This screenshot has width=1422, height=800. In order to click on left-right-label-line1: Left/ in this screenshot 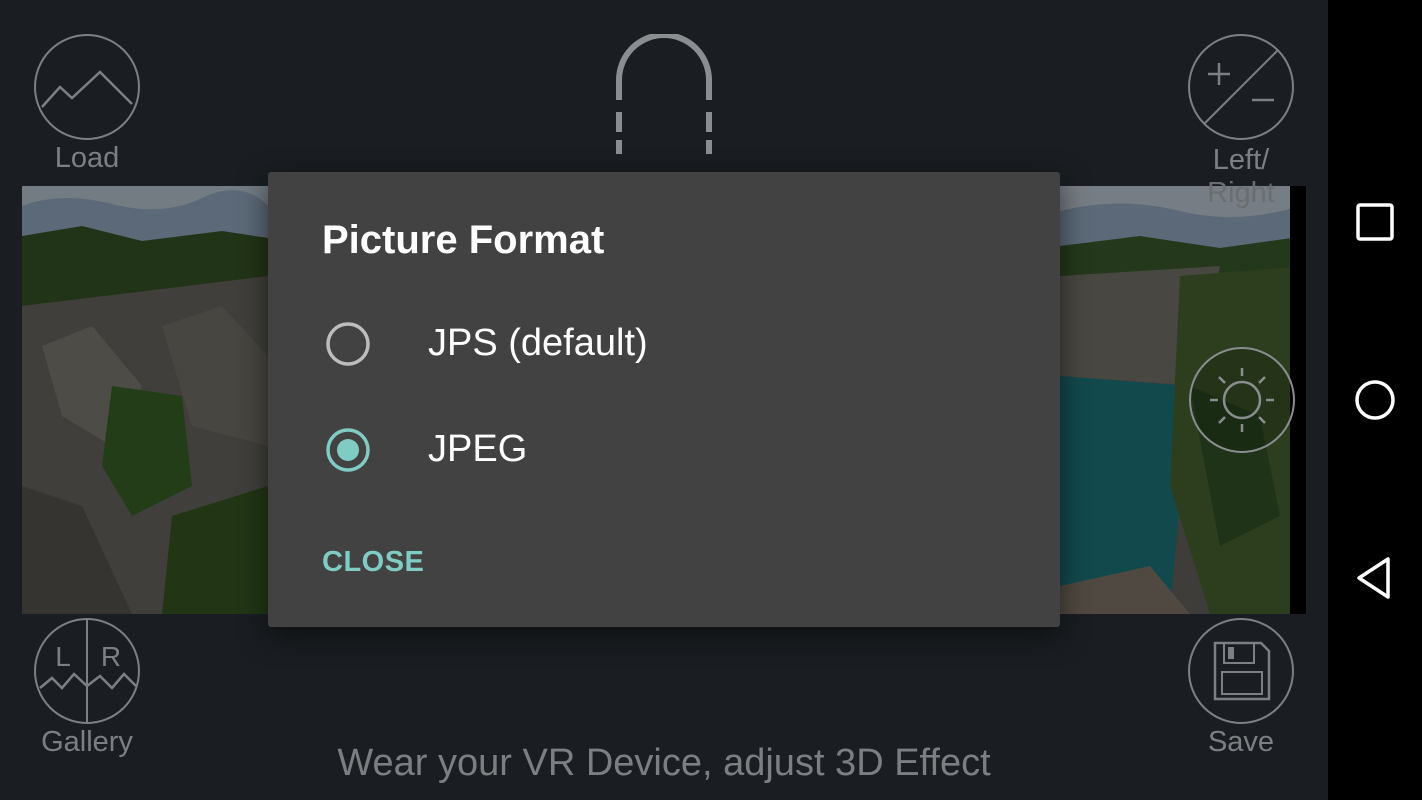, I will do `click(1241, 160)`.